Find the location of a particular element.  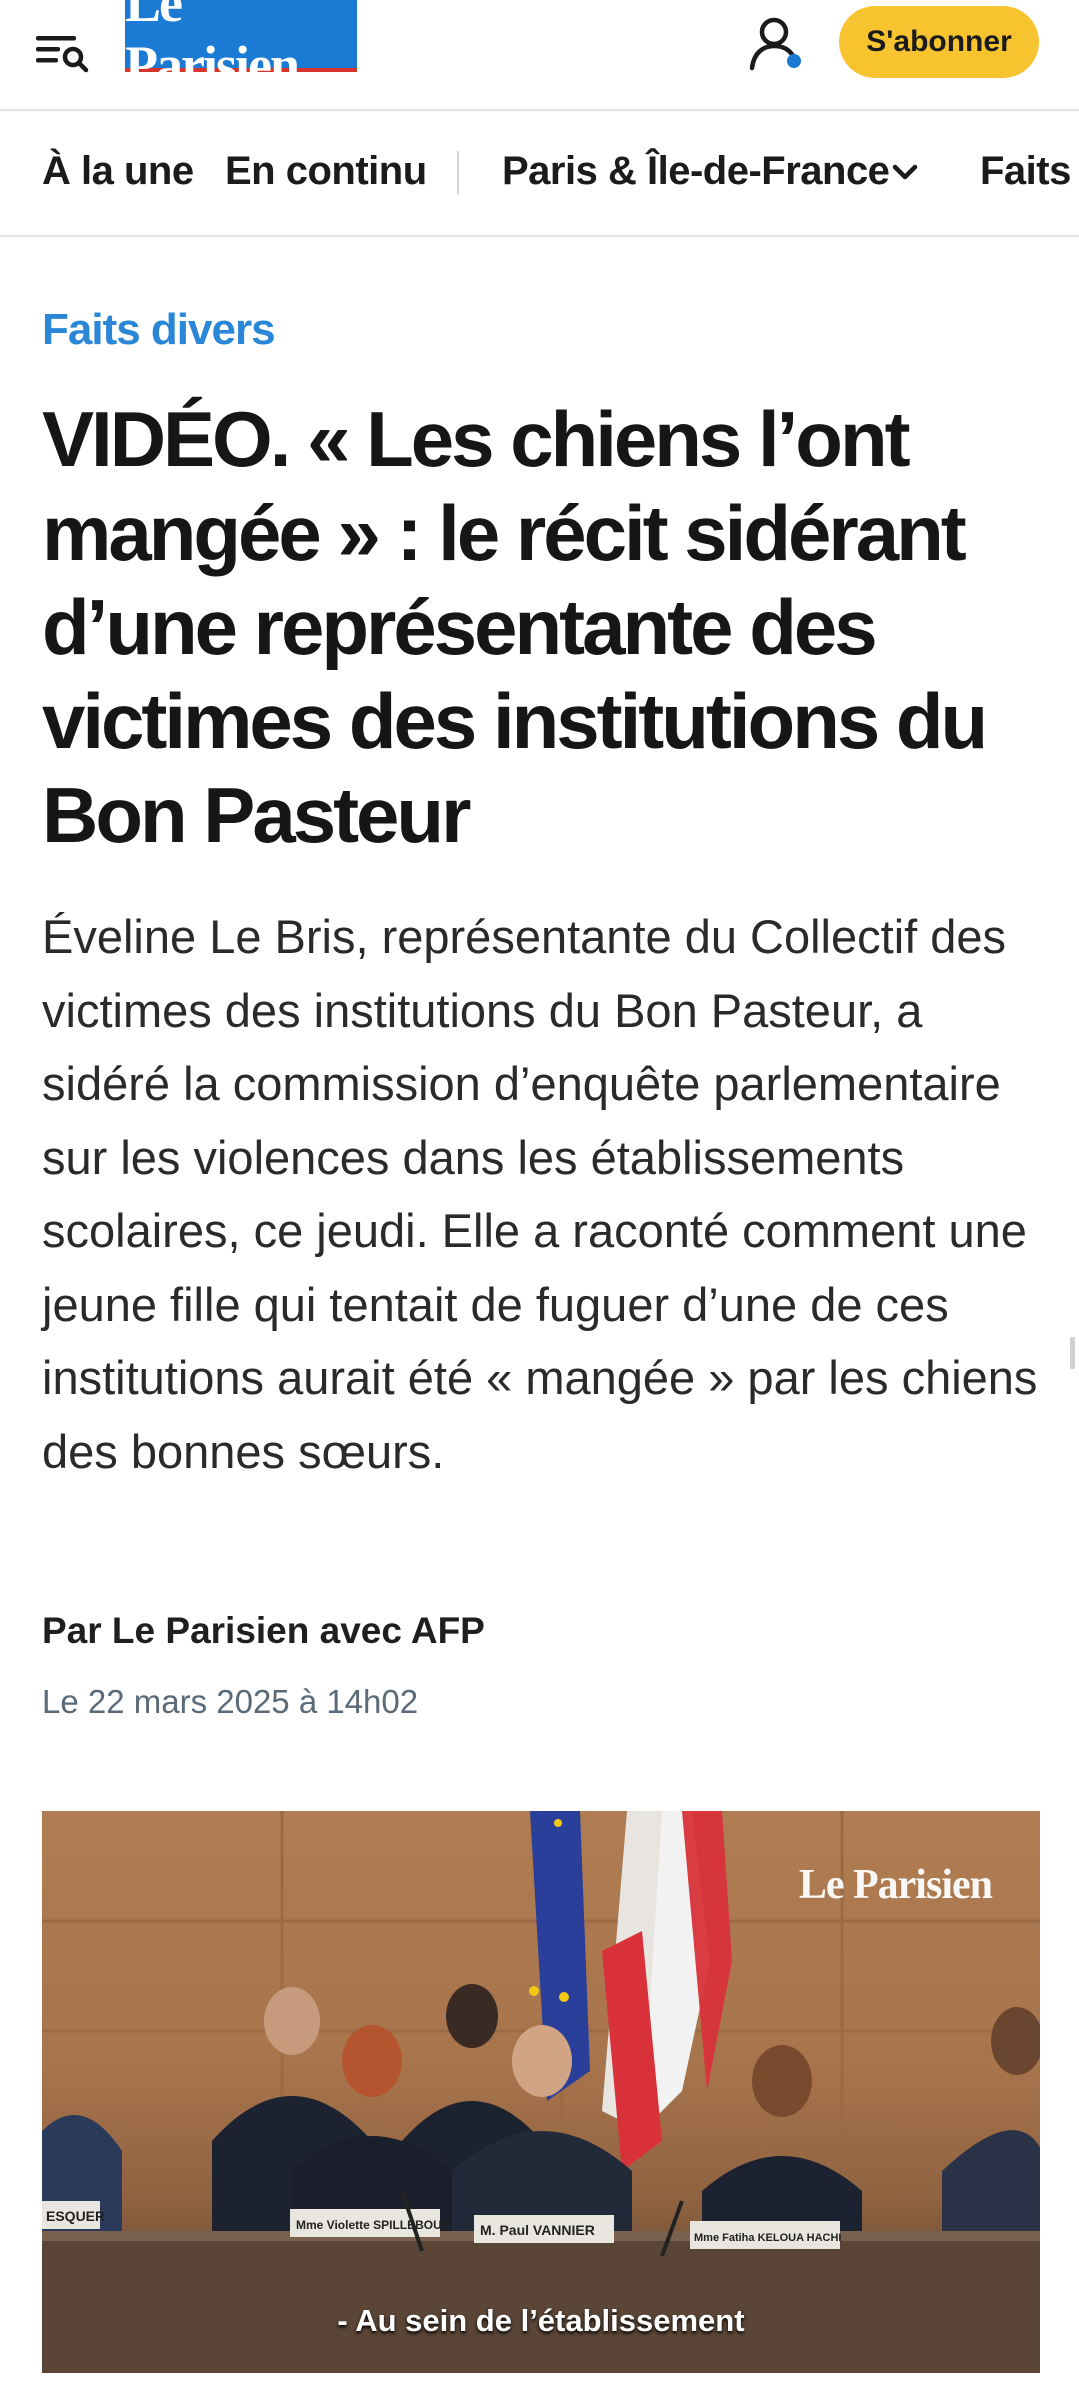

article-category: Faits divers is located at coordinates (159, 330).